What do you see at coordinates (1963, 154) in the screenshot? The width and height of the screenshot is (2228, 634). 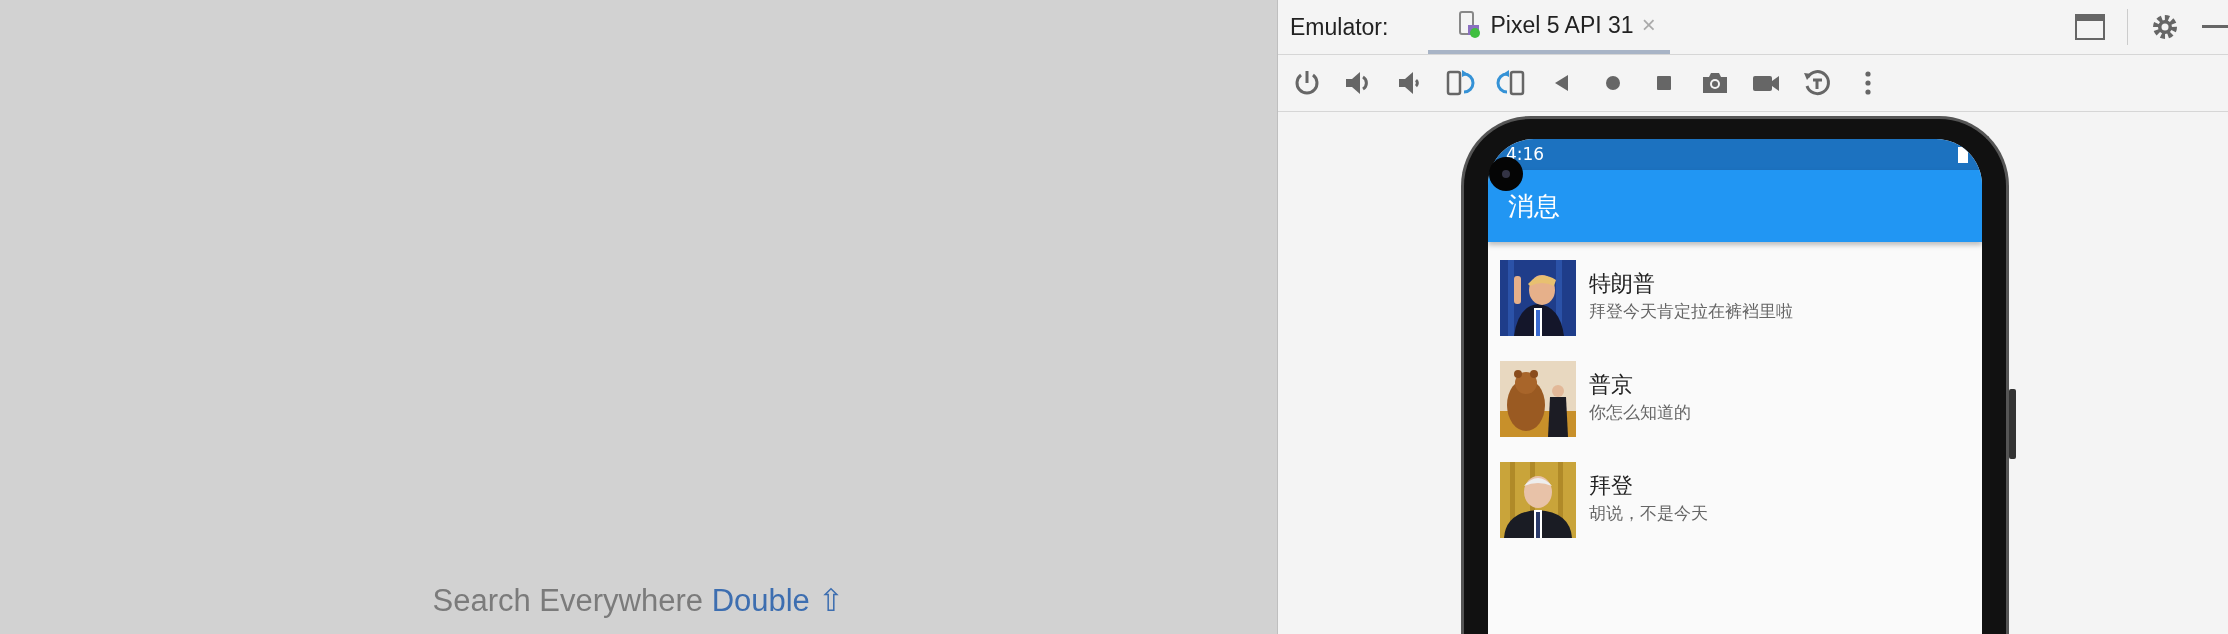 I see `battery-icon` at bounding box center [1963, 154].